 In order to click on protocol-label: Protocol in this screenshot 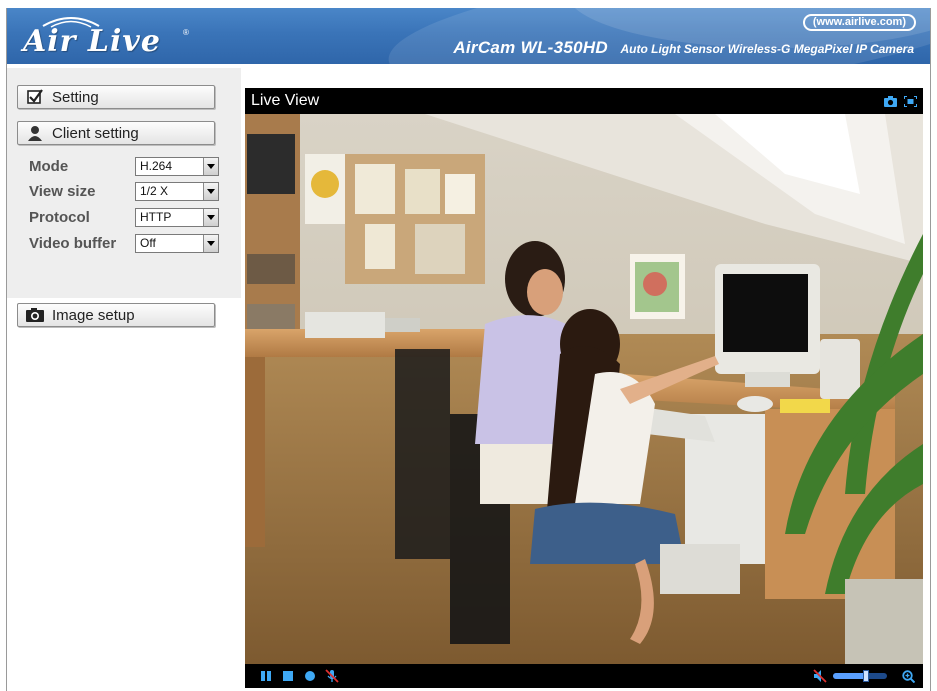, I will do `click(59, 217)`.